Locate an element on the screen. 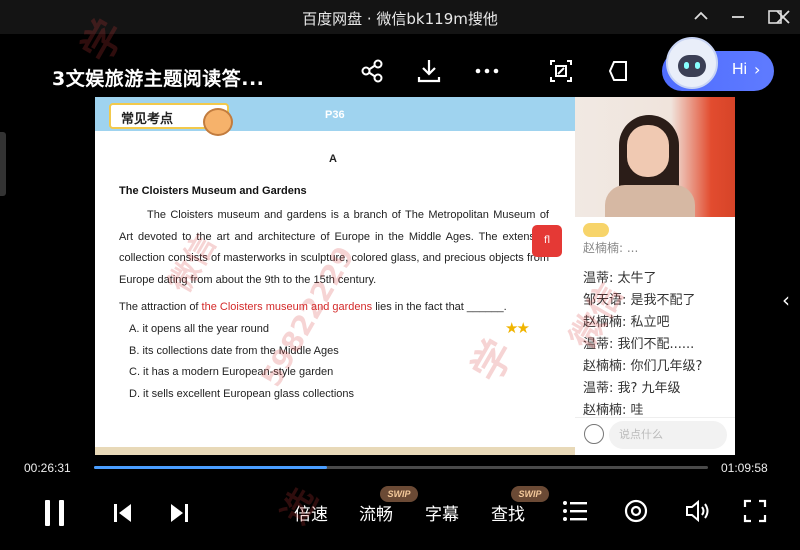 Image resolution: width=800 pixels, height=550 pixels. question-highlight: the Cloisters museum and gardens is located at coordinates (287, 307).